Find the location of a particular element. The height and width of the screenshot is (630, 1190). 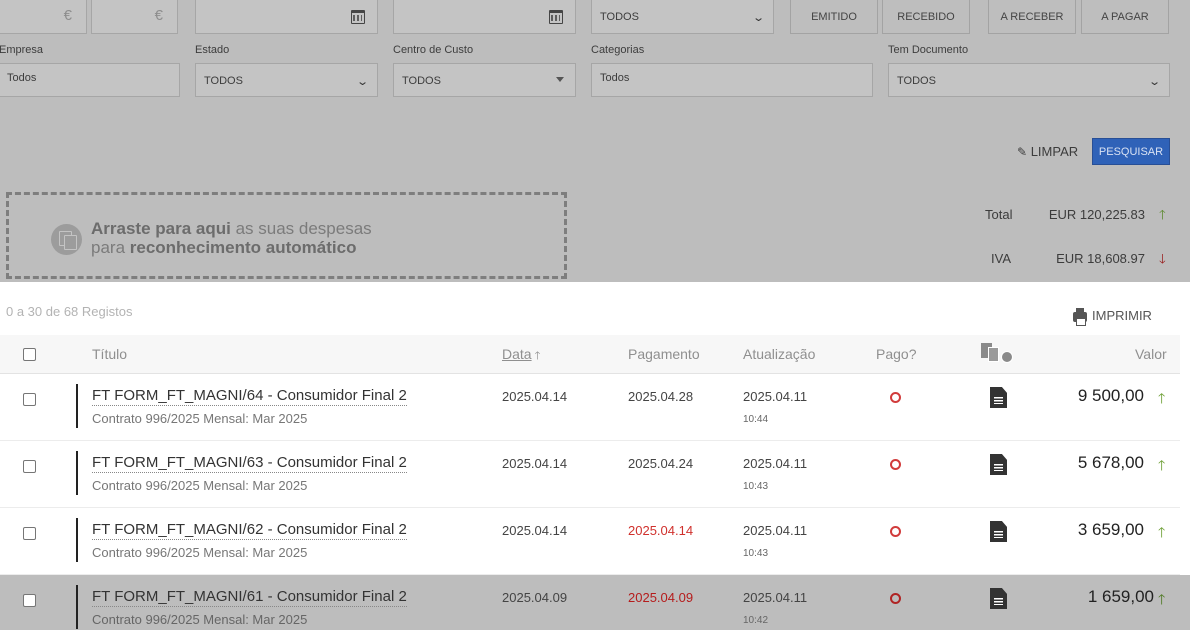

row-value: 9 500,00 is located at coordinates (1110, 395).